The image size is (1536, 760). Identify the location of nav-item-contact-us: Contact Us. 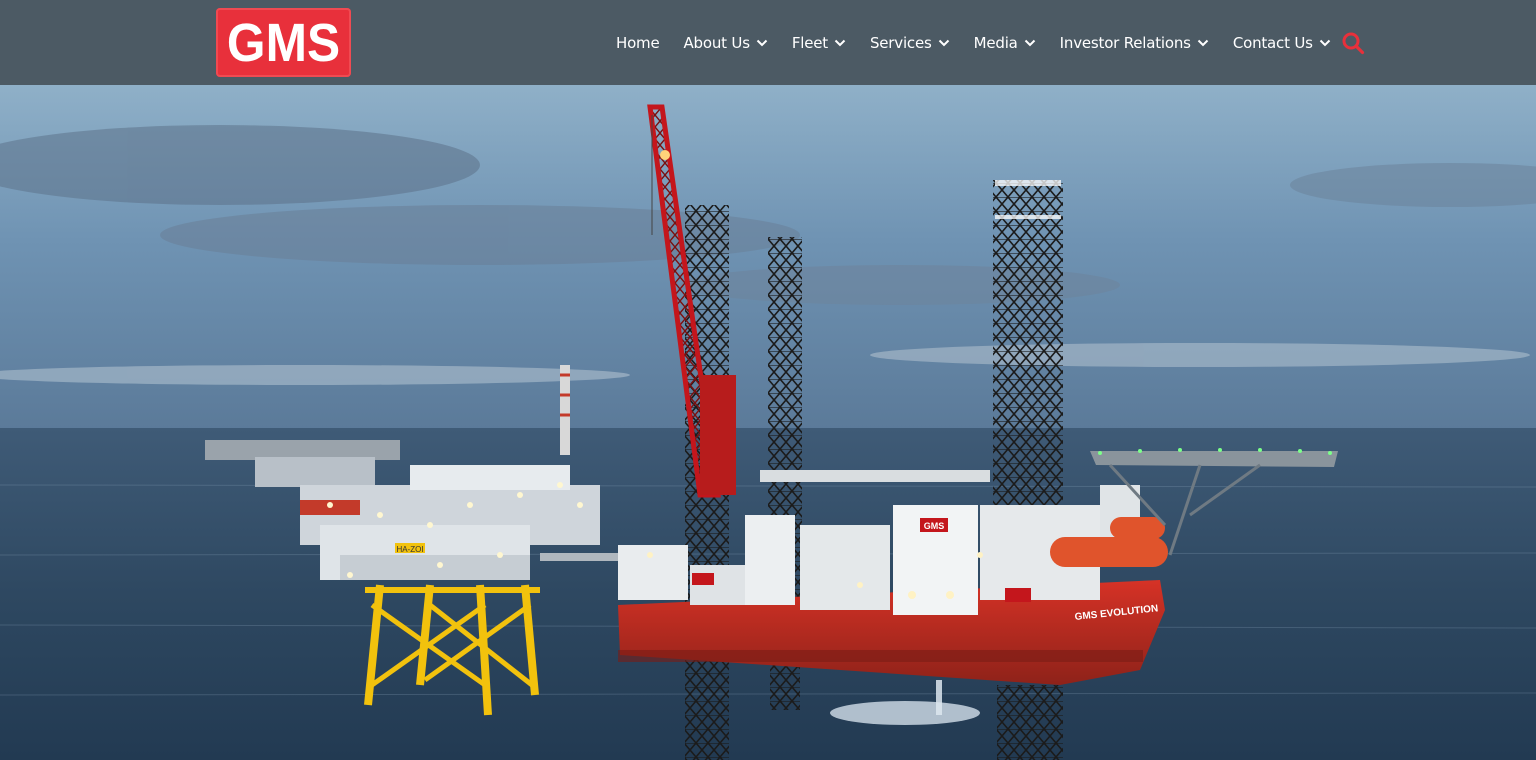
(1282, 43).